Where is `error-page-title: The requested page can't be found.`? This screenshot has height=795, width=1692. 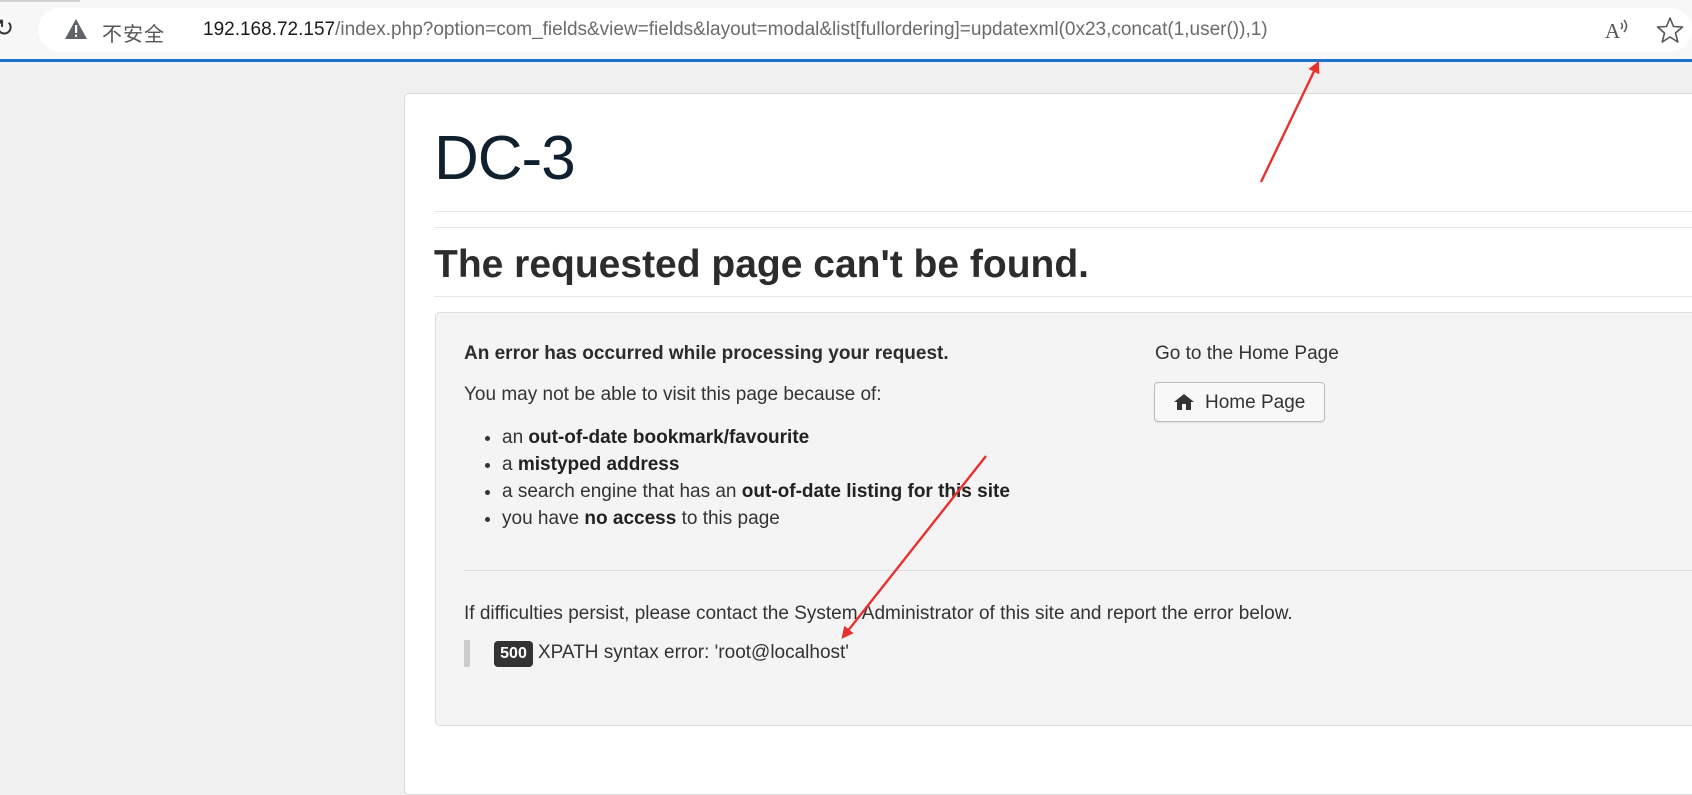
error-page-title: The requested page can't be found. is located at coordinates (762, 264).